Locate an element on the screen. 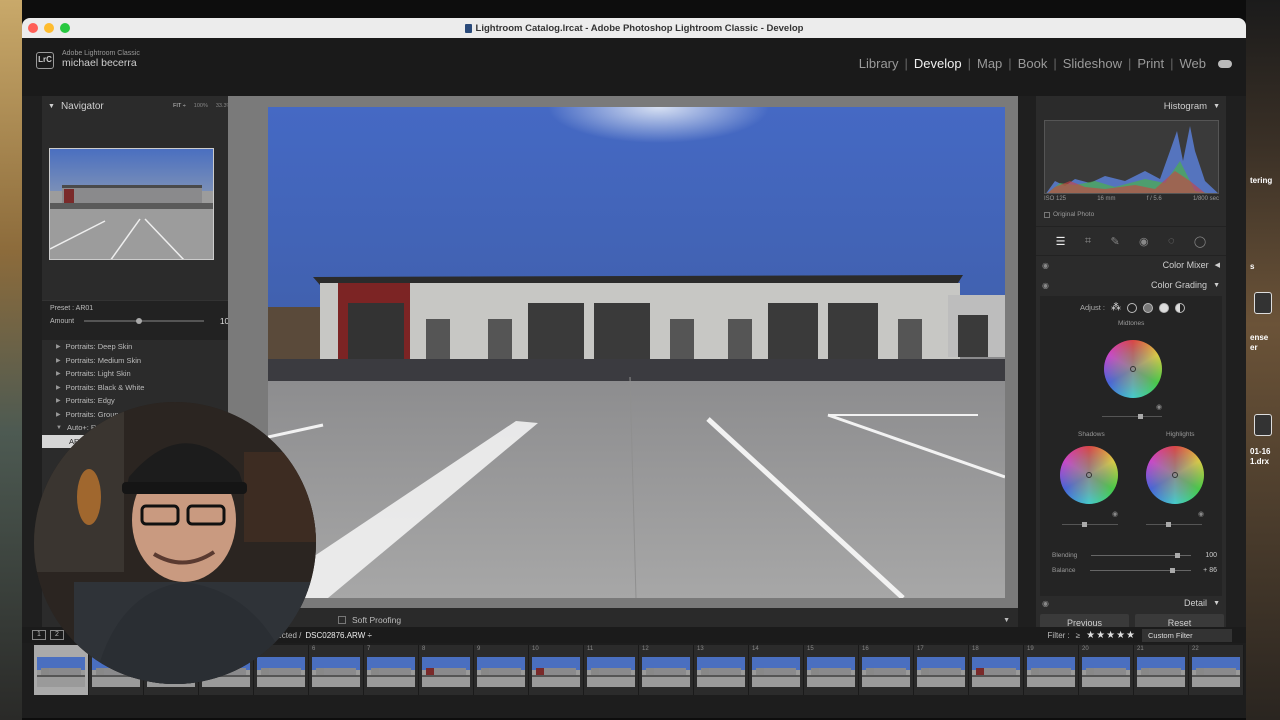 This screenshot has width=1280, height=720. module-slideshow: Slideshow is located at coordinates (1092, 63).